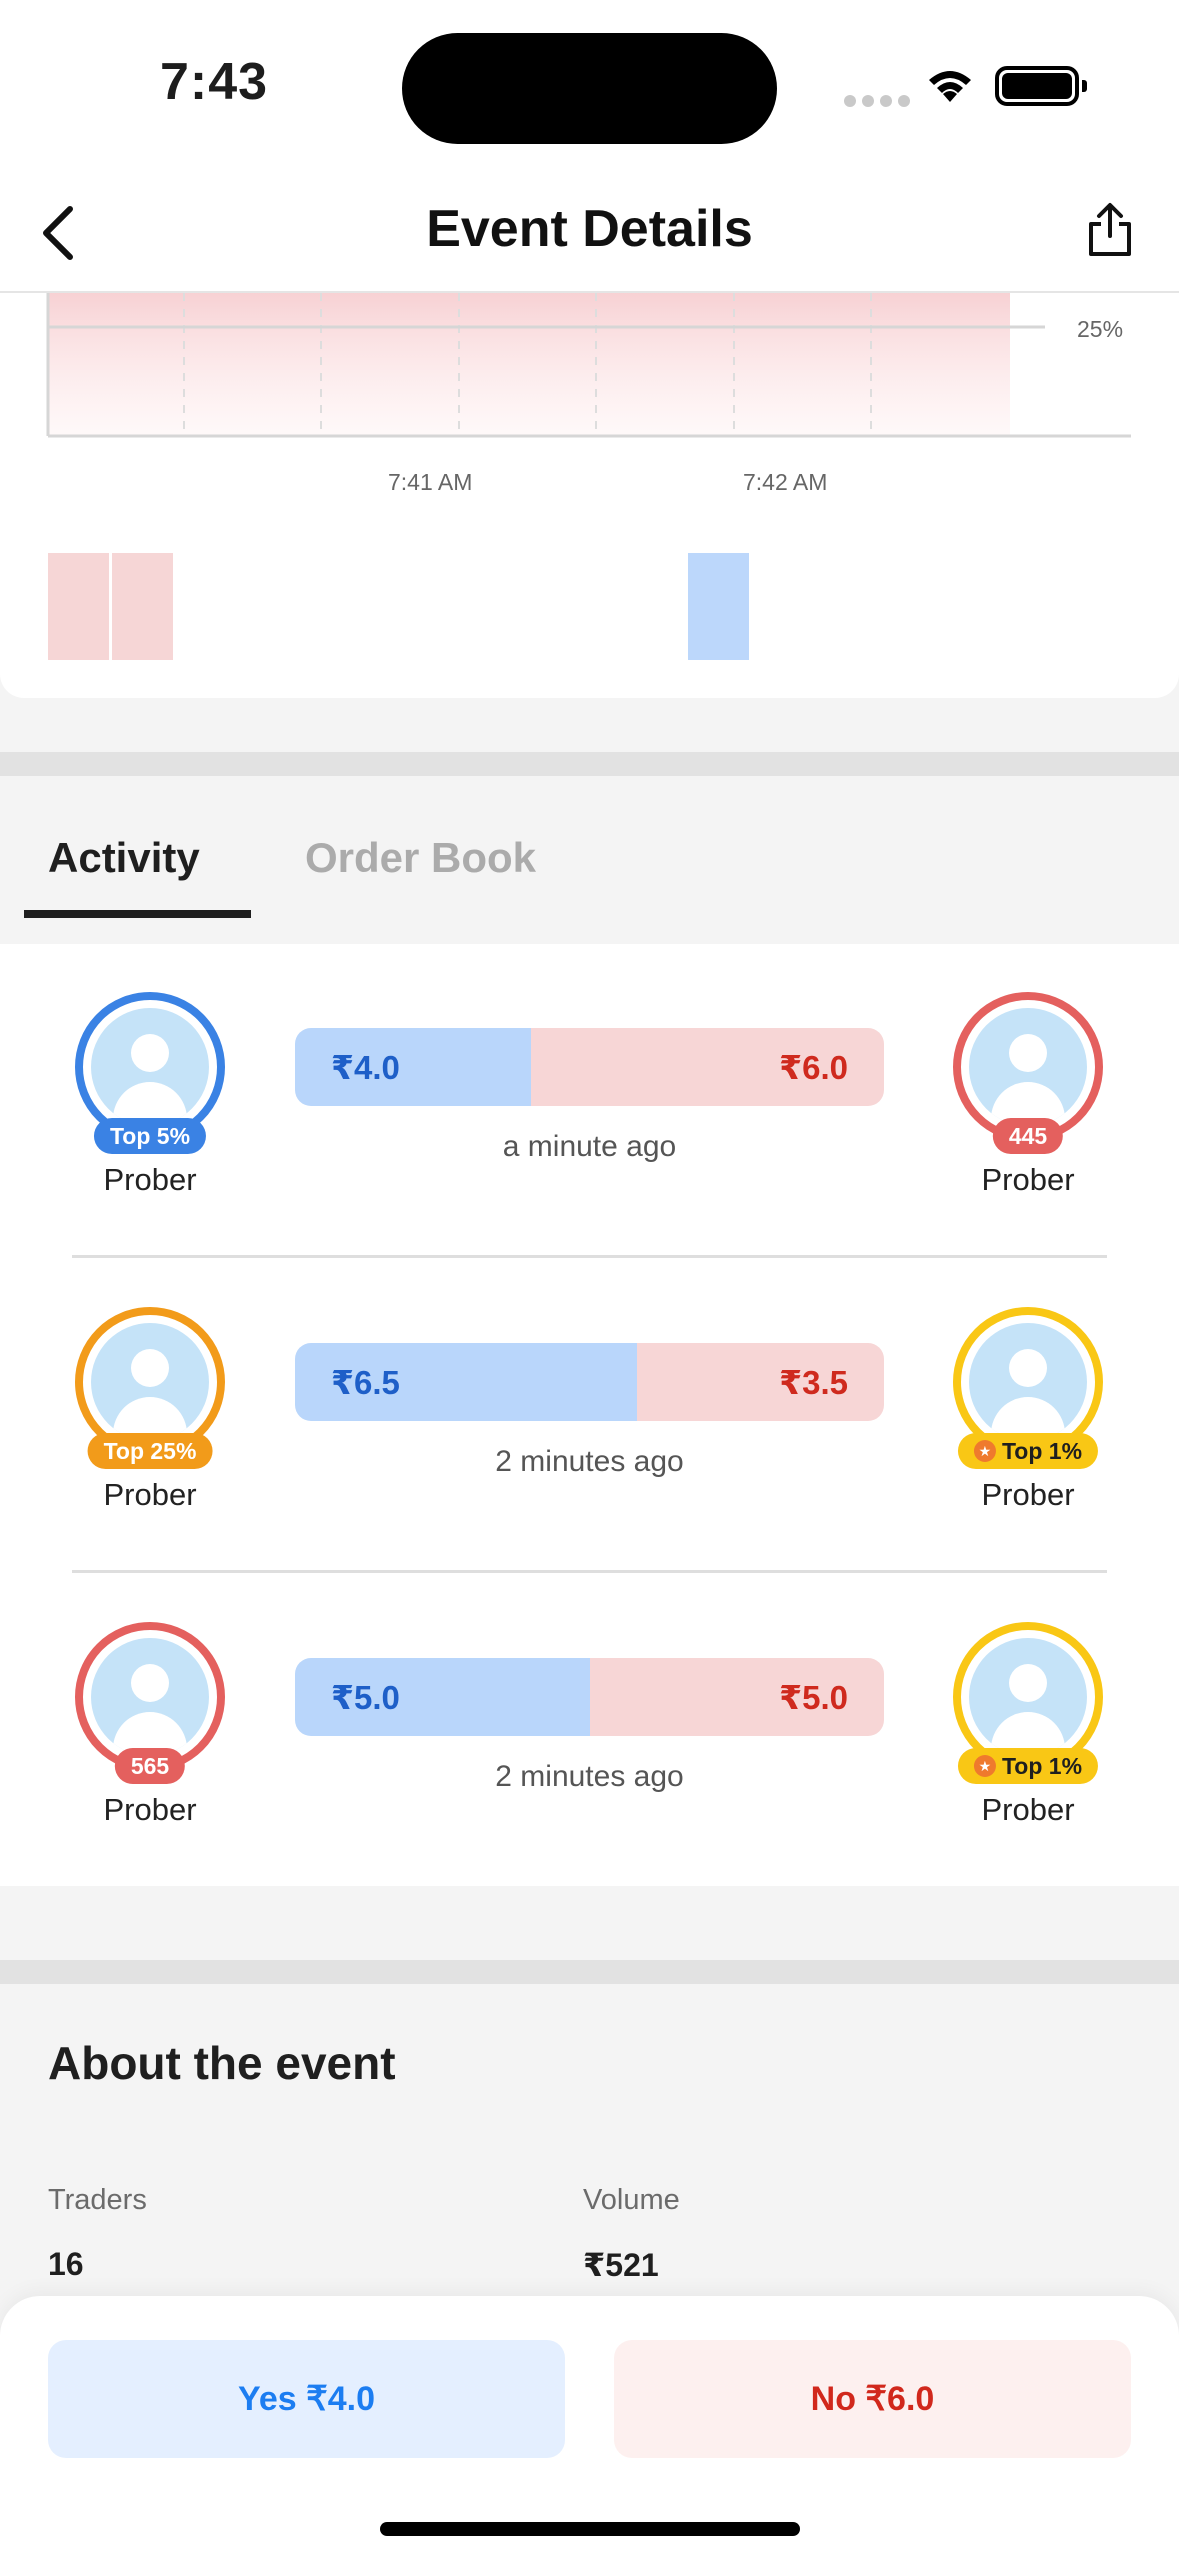  What do you see at coordinates (124, 858) in the screenshot?
I see `tab-activity: Activity` at bounding box center [124, 858].